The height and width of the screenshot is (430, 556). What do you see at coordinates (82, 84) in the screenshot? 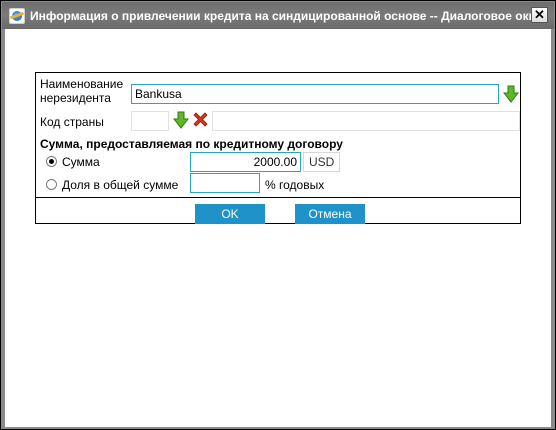
I see `nonresident-label-line1: Наименование` at bounding box center [82, 84].